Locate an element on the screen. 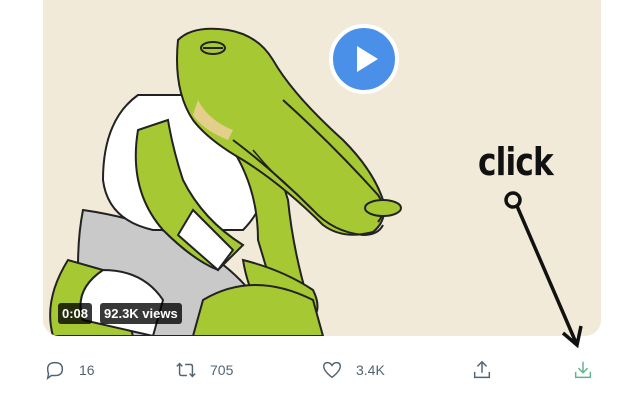 The height and width of the screenshot is (400, 640). retweet-count: 705 is located at coordinates (222, 370).